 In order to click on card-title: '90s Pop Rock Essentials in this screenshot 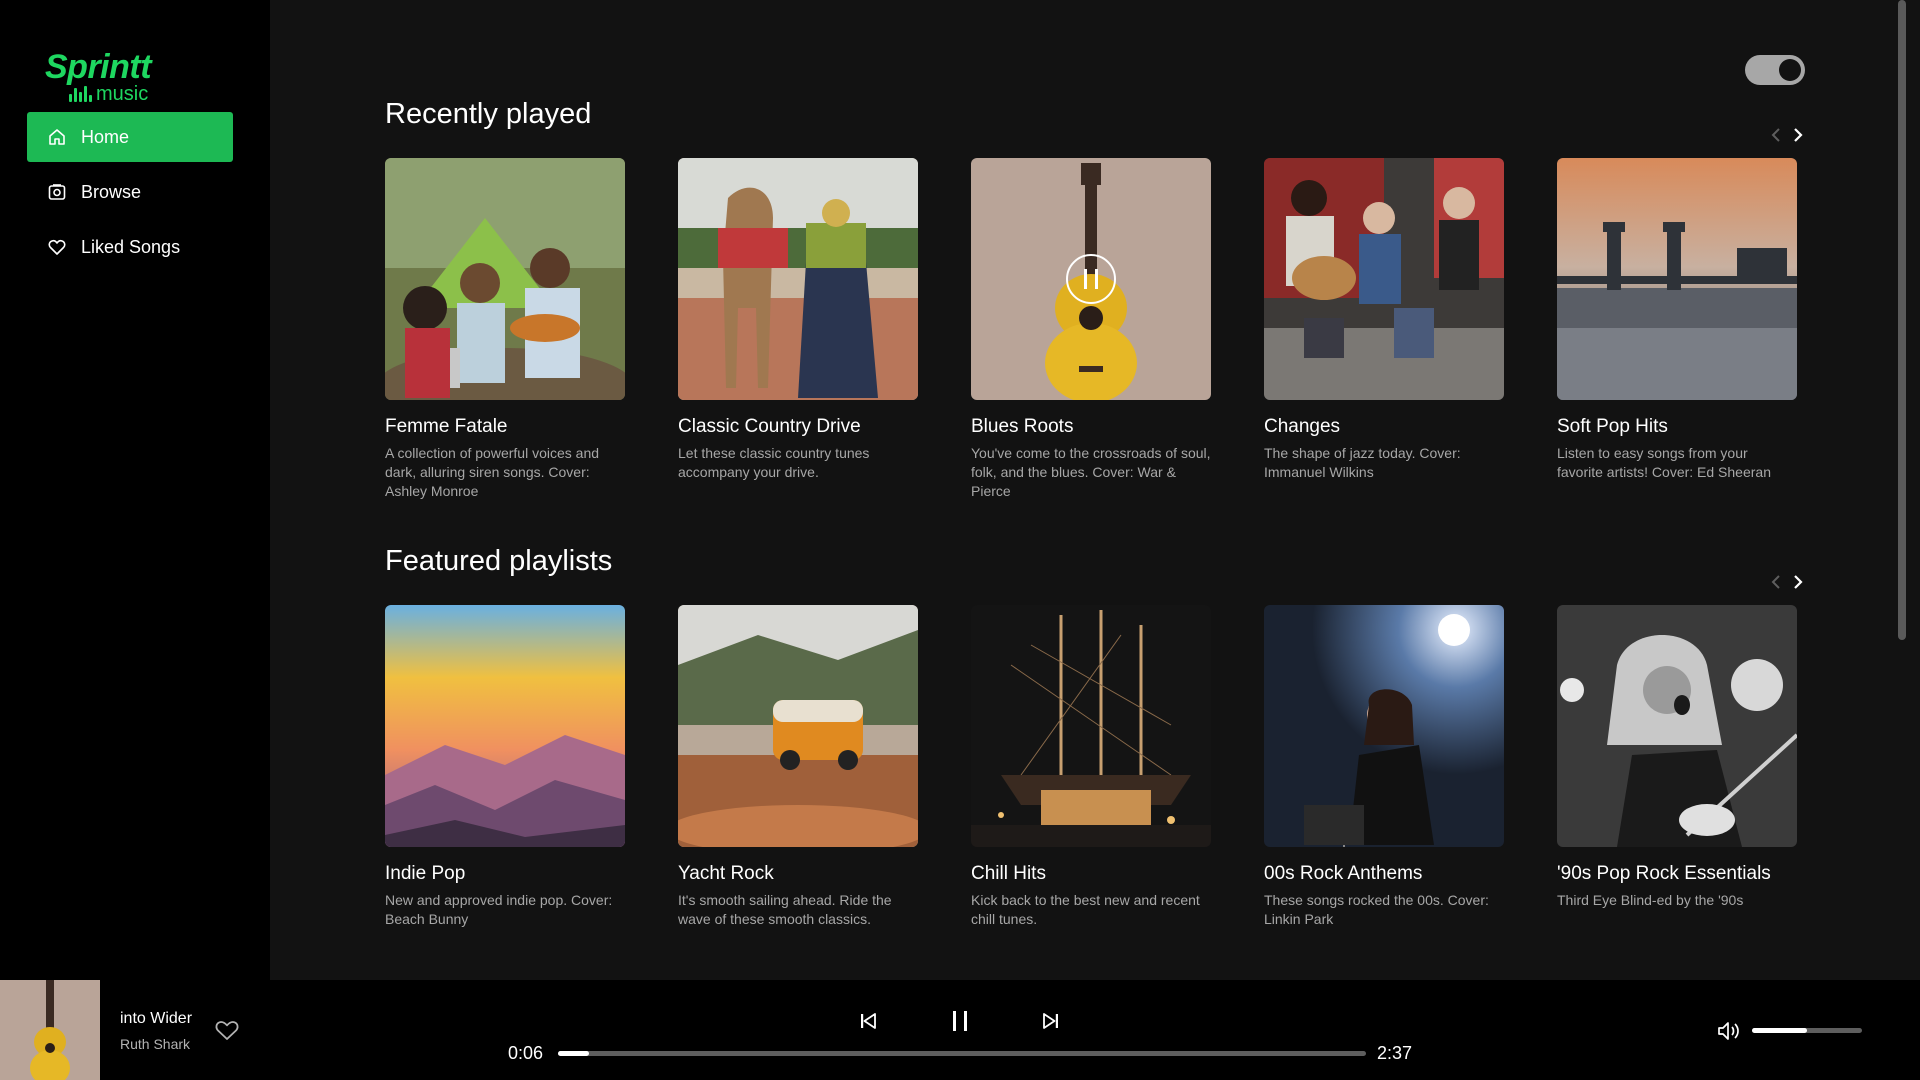, I will do `click(1664, 873)`.